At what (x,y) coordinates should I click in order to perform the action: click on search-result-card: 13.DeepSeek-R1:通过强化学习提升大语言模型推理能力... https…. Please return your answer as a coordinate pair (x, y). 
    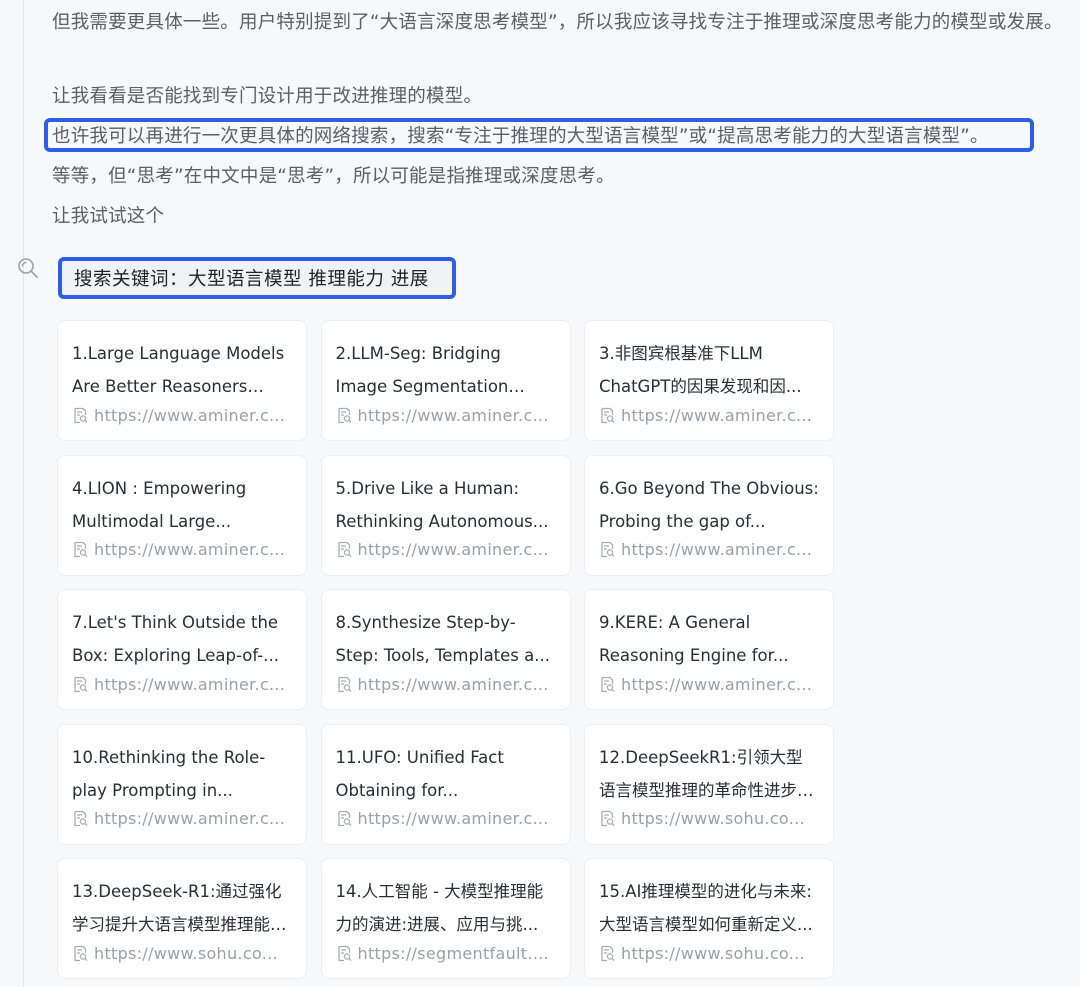
    Looking at the image, I should click on (182, 918).